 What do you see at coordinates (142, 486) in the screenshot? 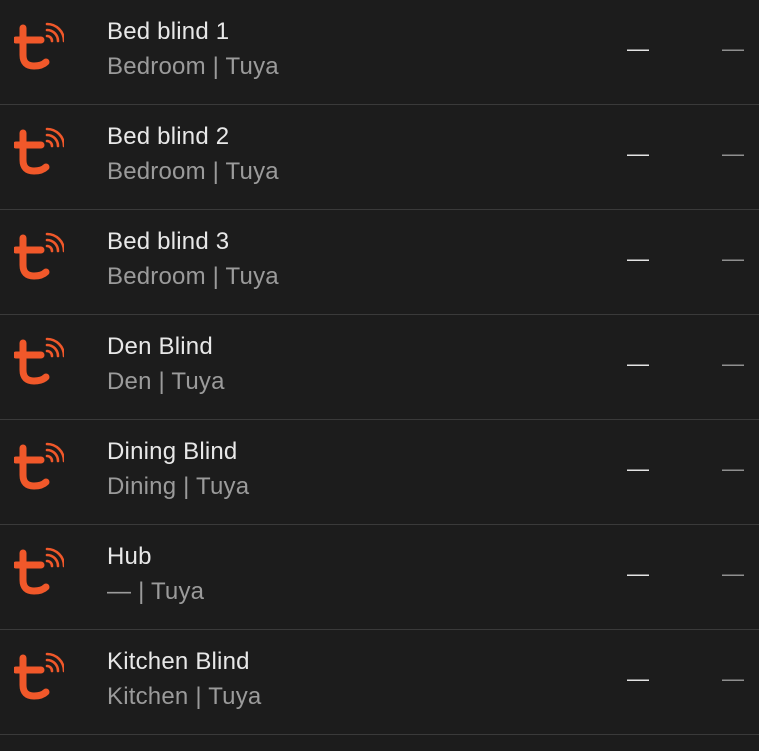
I see `device-area: Dining` at bounding box center [142, 486].